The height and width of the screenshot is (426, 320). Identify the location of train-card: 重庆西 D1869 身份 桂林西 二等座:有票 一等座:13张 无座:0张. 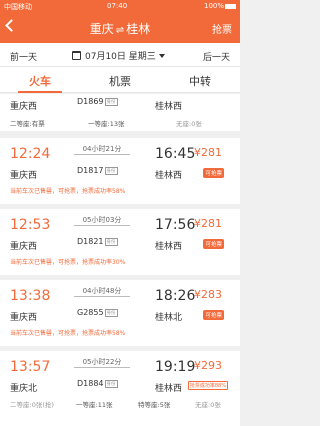
(120, 112).